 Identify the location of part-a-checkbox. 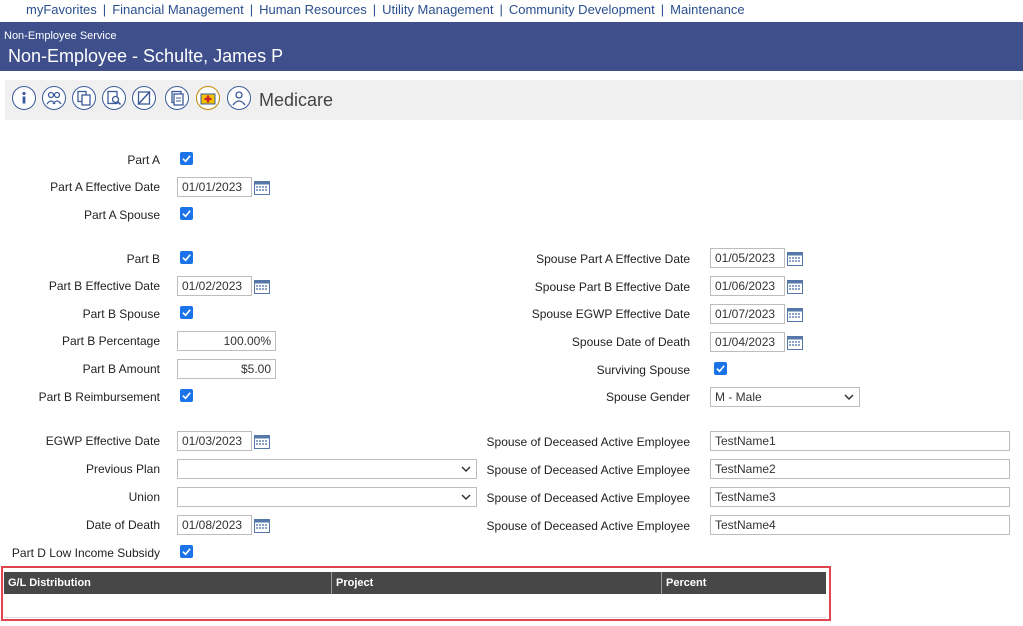
(186, 158).